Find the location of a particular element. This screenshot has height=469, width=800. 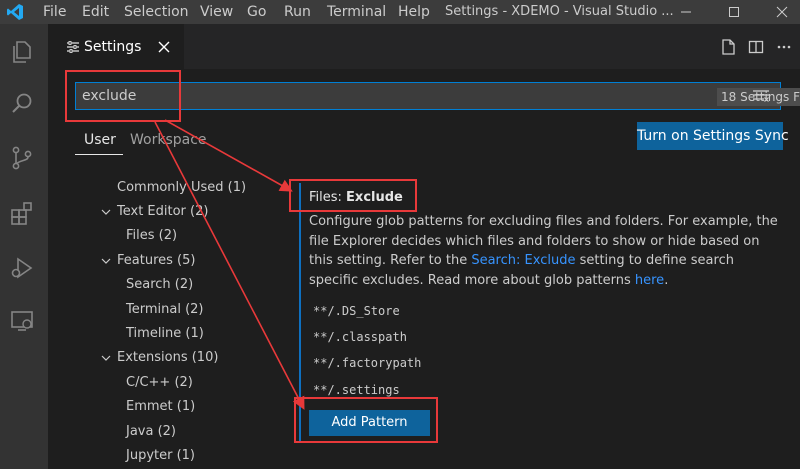

close-icon is located at coordinates (782, 12).